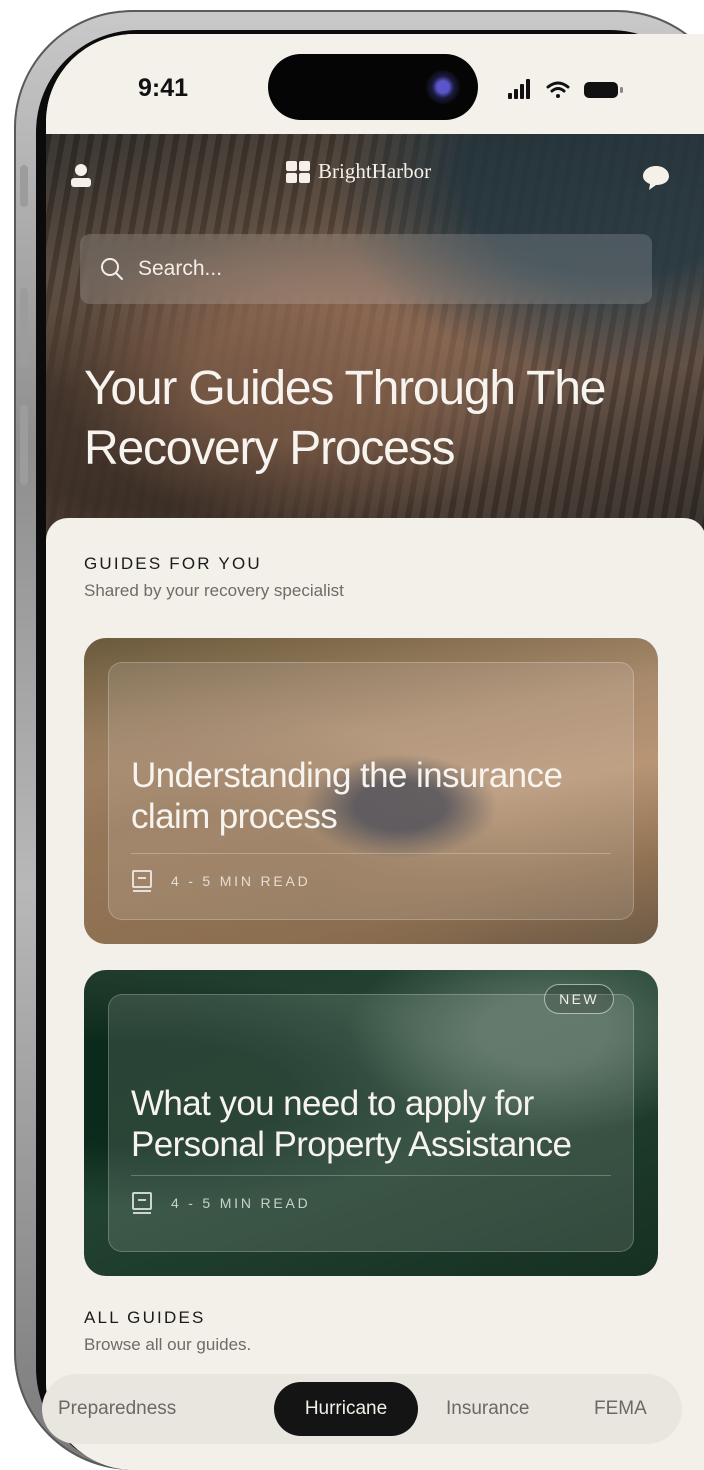  I want to click on search-bar, so click(366, 269).